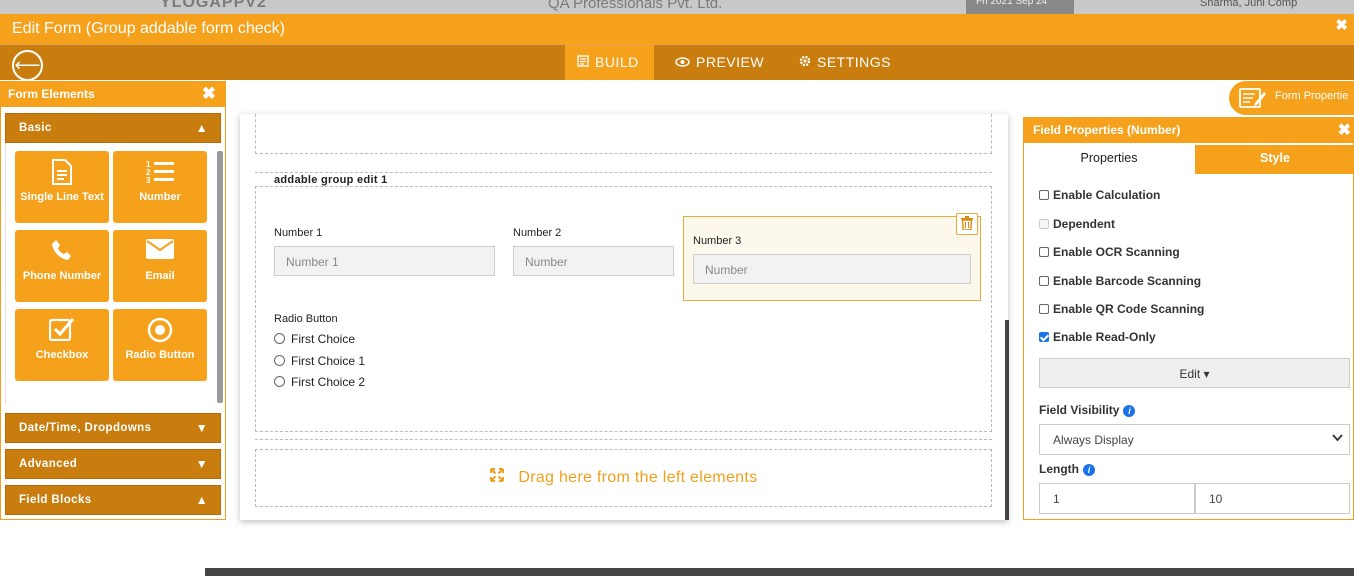  I want to click on properties-tabs: Properties Style, so click(1189, 158).